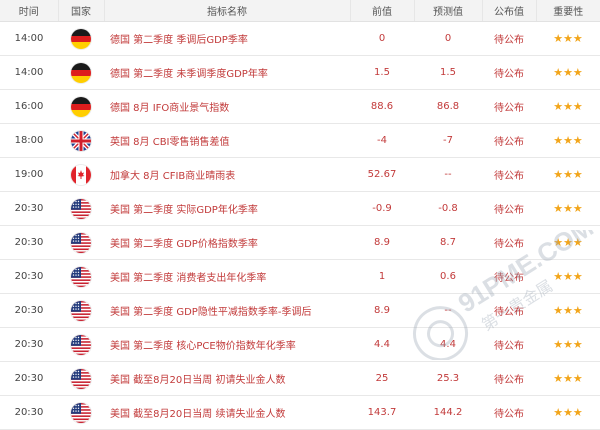 This screenshot has height=430, width=600. I want to click on table-header: 时间 国家 指标名称 前值 预测值 公布值 重要性, so click(300, 11).